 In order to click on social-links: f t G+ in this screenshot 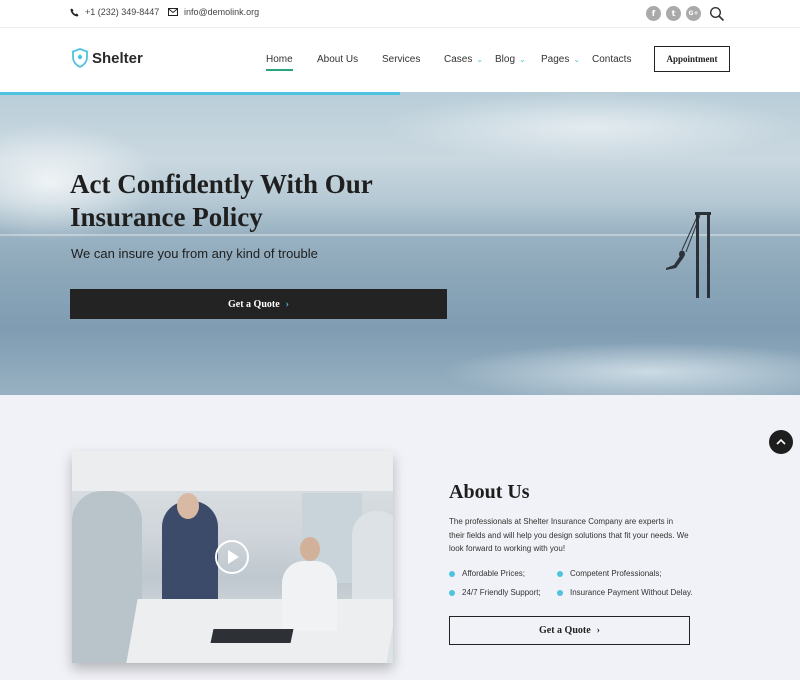, I will do `click(673, 13)`.